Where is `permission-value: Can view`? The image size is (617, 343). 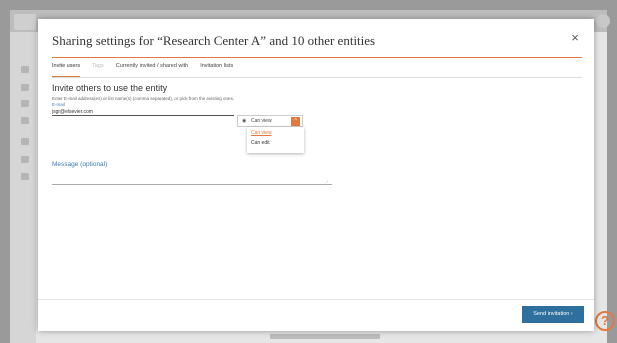
permission-value: Can view is located at coordinates (261, 121).